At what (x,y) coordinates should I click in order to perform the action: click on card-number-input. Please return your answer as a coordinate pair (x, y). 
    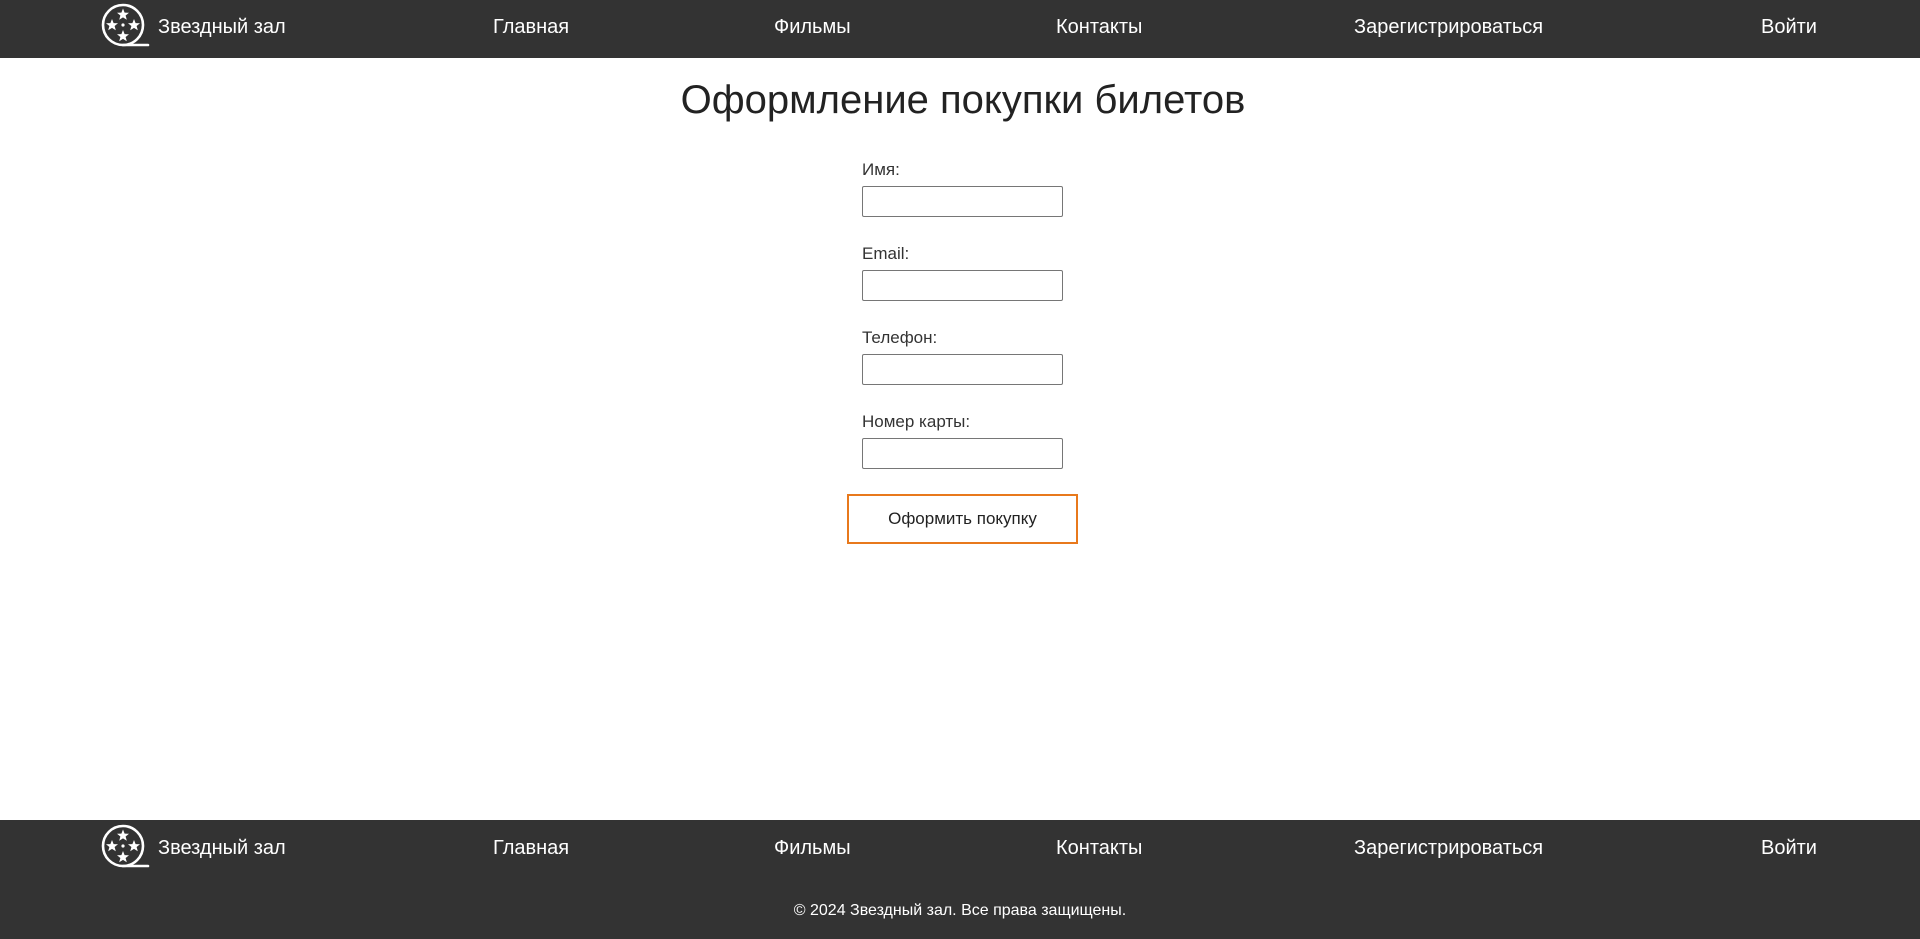
    Looking at the image, I should click on (962, 453).